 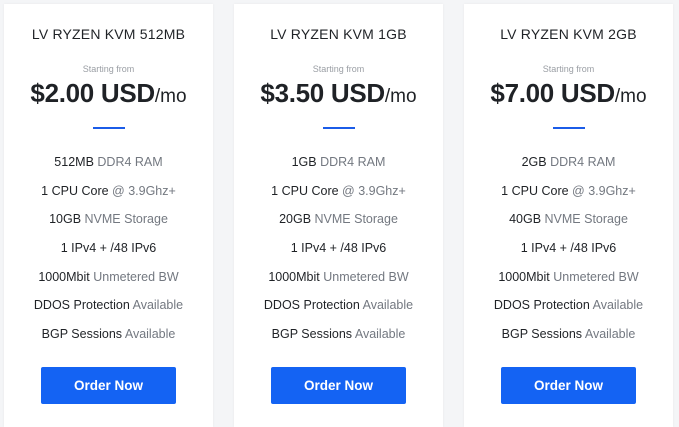 I want to click on feature-ram: 2GB DDR4 RAM, so click(x=568, y=168).